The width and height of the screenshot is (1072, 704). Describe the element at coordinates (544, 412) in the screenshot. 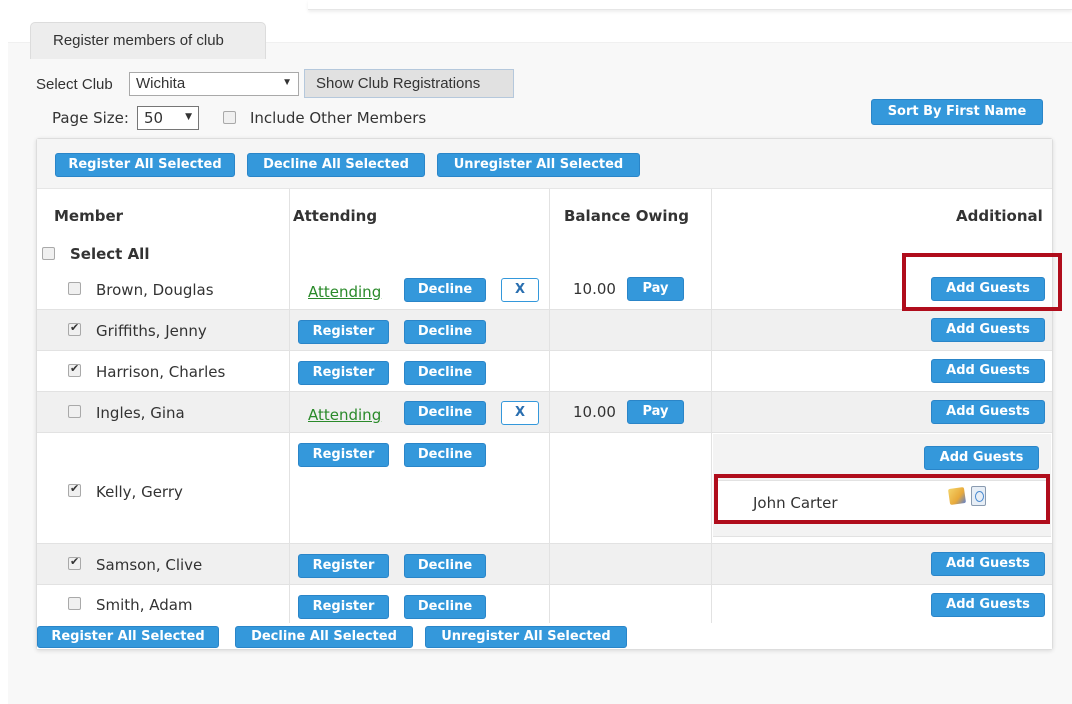

I see `table-row` at that location.